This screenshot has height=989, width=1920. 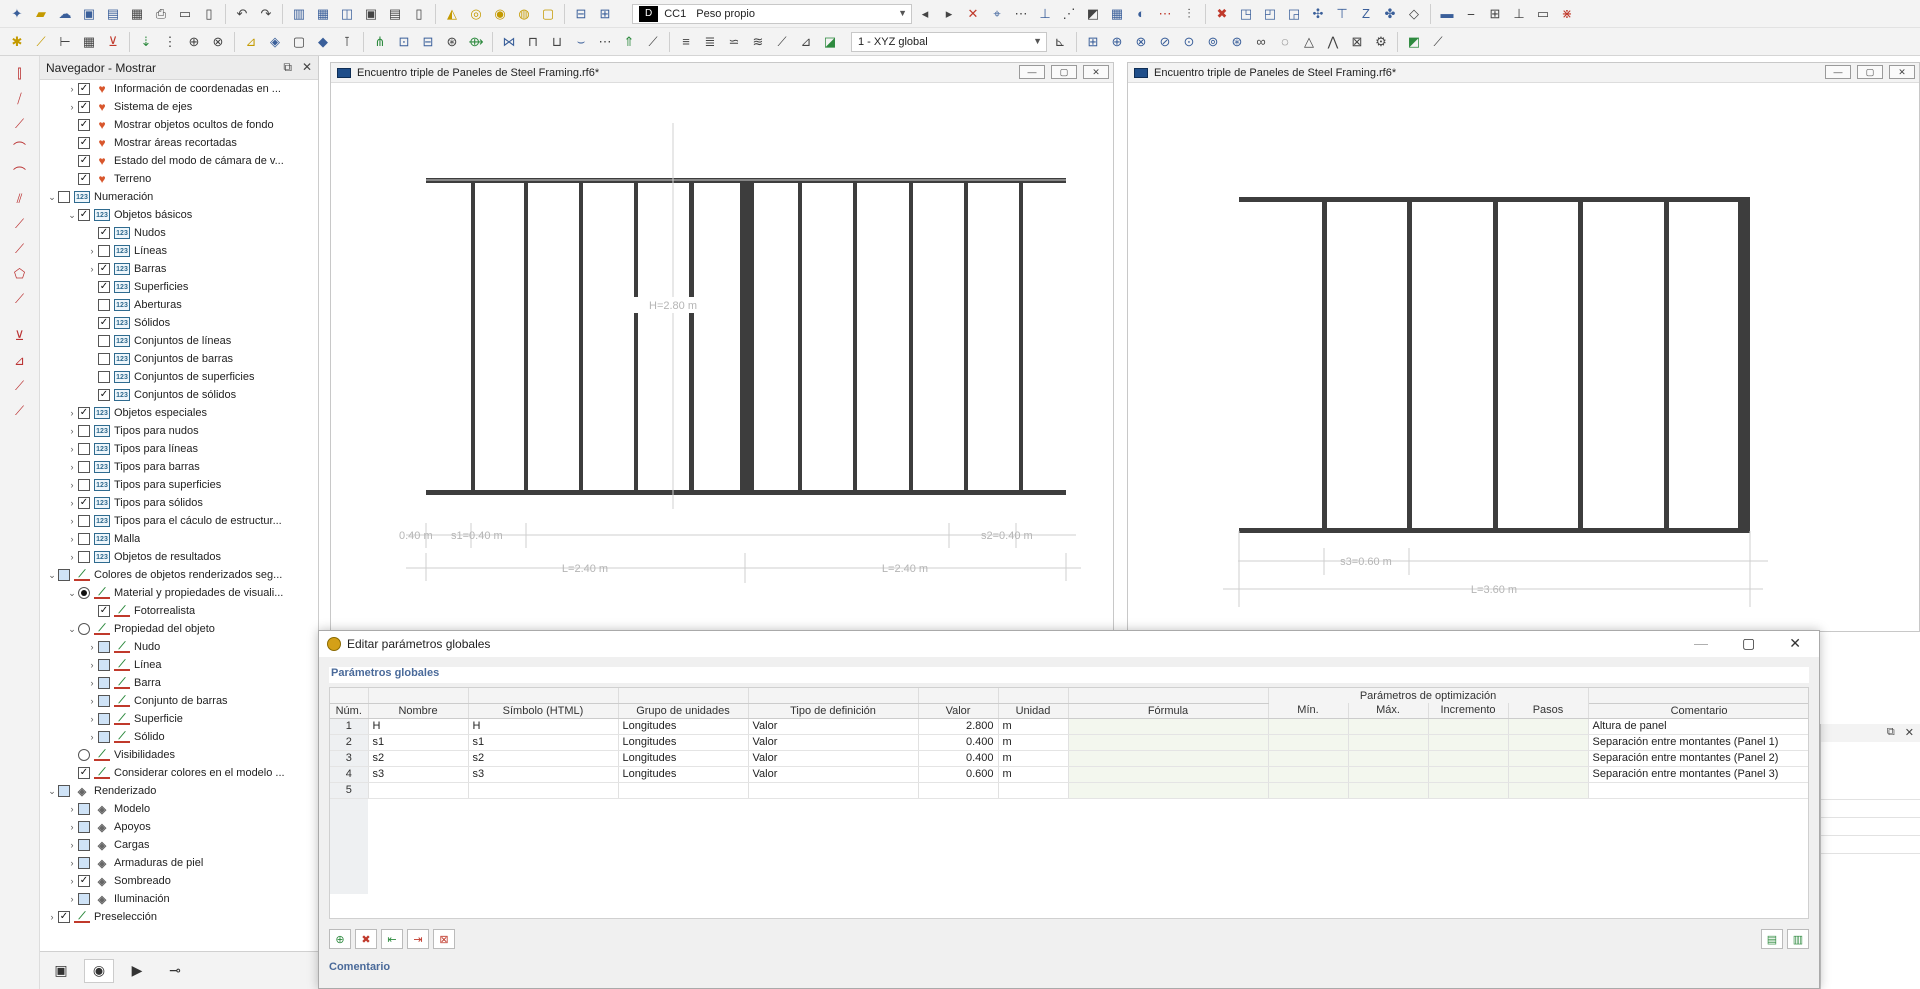 I want to click on navigator-item: ✓ ♥ Mostrar objetos ocultos de fondo, so click(x=179, y=125).